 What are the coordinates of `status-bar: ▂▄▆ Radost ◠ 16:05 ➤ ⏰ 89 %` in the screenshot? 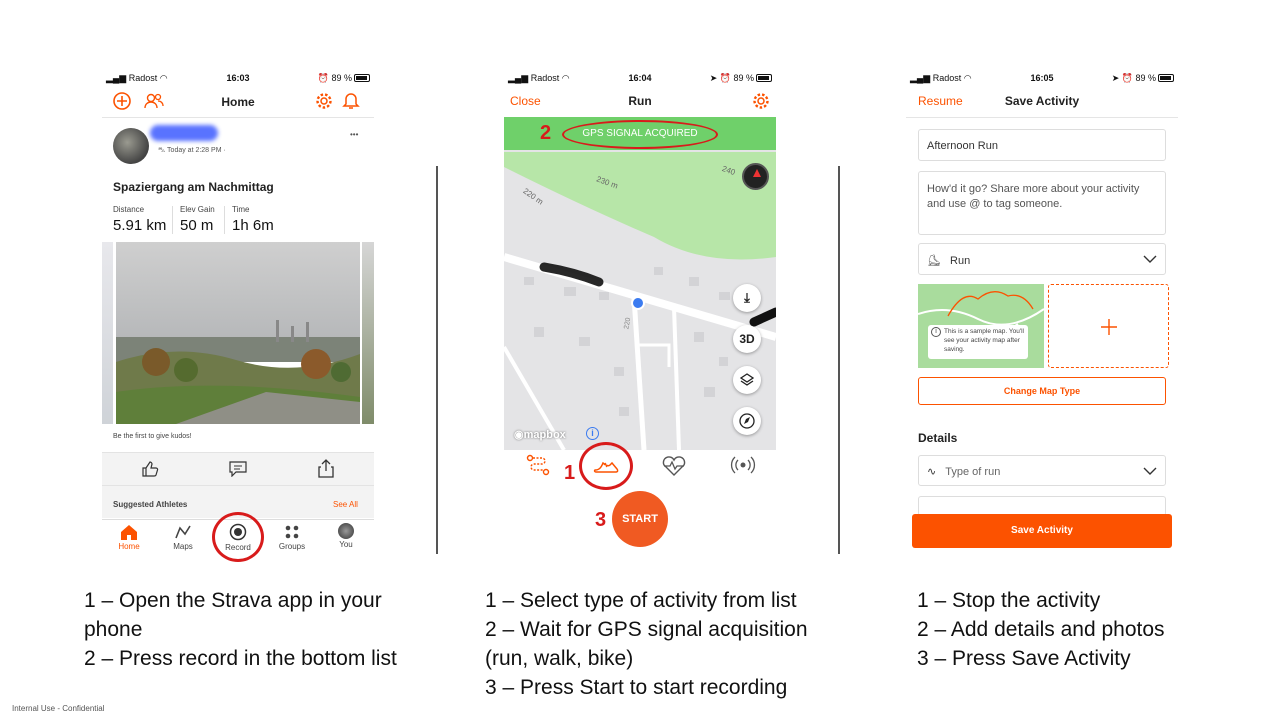 It's located at (1042, 79).